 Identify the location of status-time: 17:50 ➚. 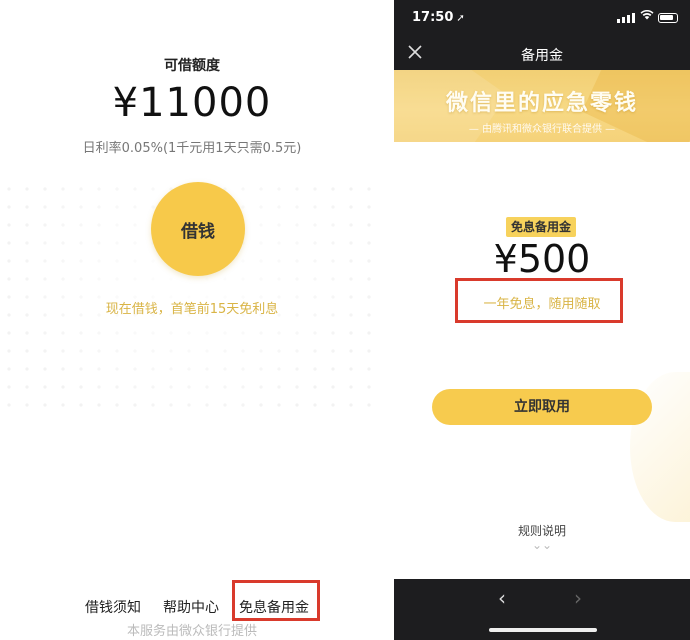
(438, 17).